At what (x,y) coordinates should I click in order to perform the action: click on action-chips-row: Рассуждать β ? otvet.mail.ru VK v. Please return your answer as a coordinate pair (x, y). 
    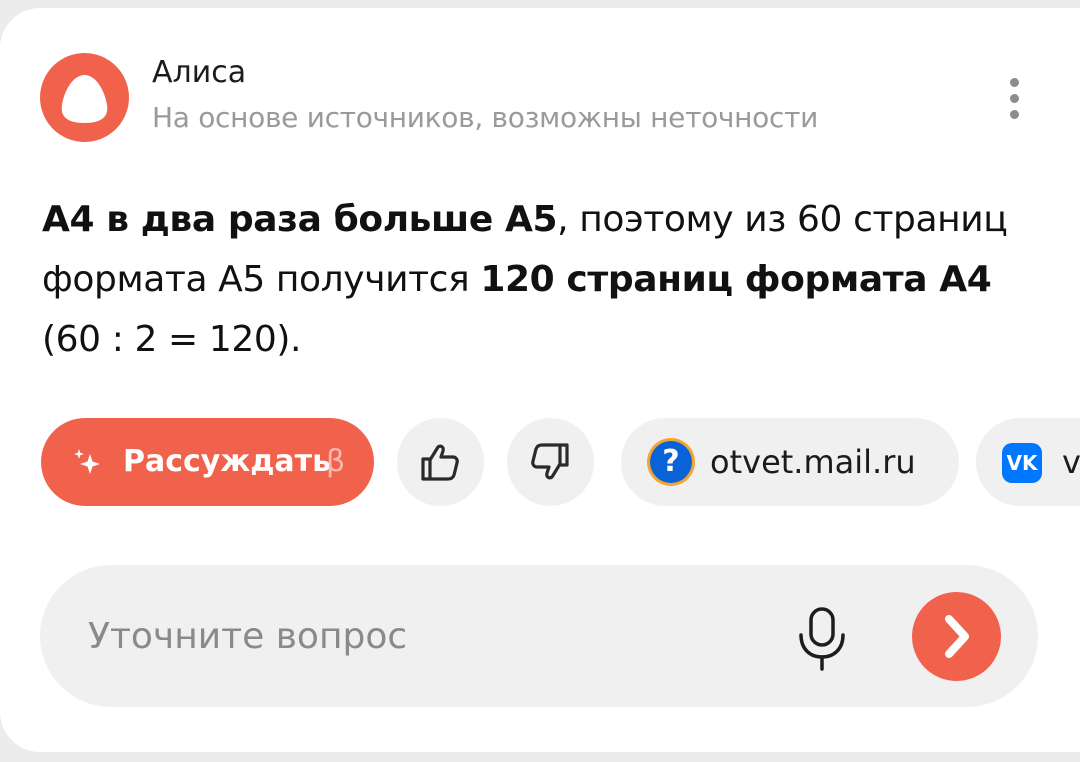
    Looking at the image, I should click on (540, 458).